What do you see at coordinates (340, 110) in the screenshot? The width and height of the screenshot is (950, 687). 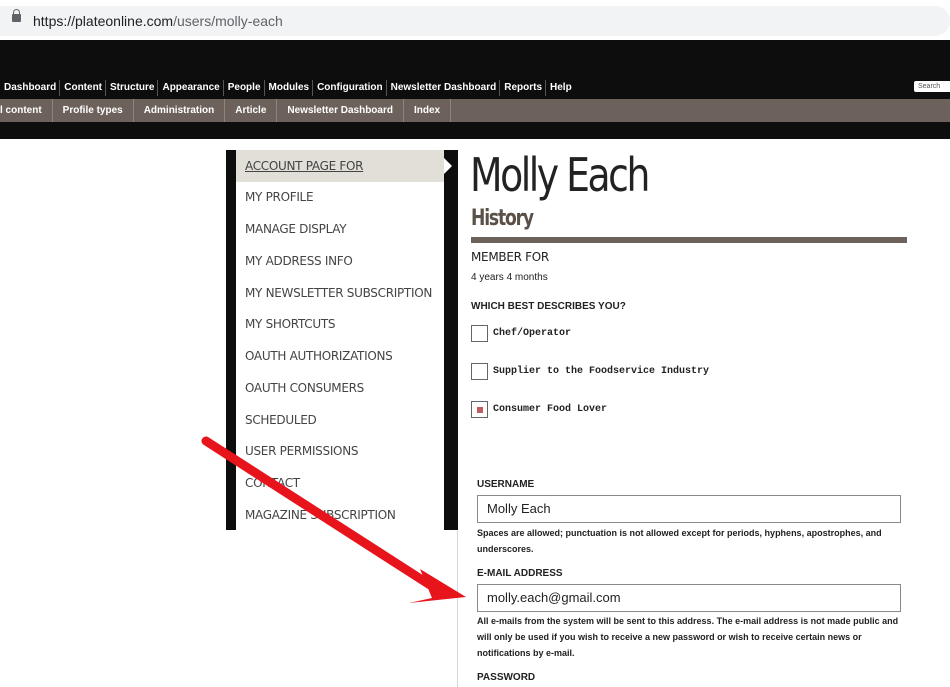 I see `shortcut-newsletter-dashboard: Newsletter Dashboard` at bounding box center [340, 110].